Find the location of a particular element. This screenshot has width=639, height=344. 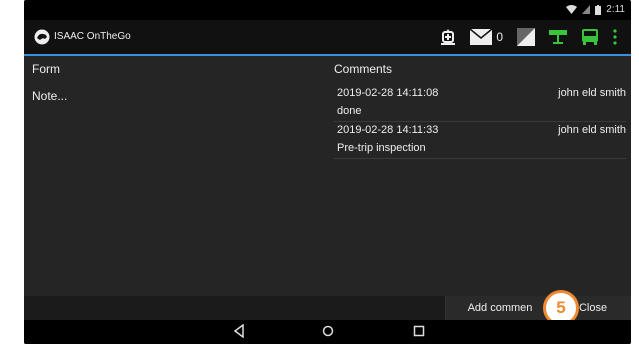

recents-icon is located at coordinates (419, 331).